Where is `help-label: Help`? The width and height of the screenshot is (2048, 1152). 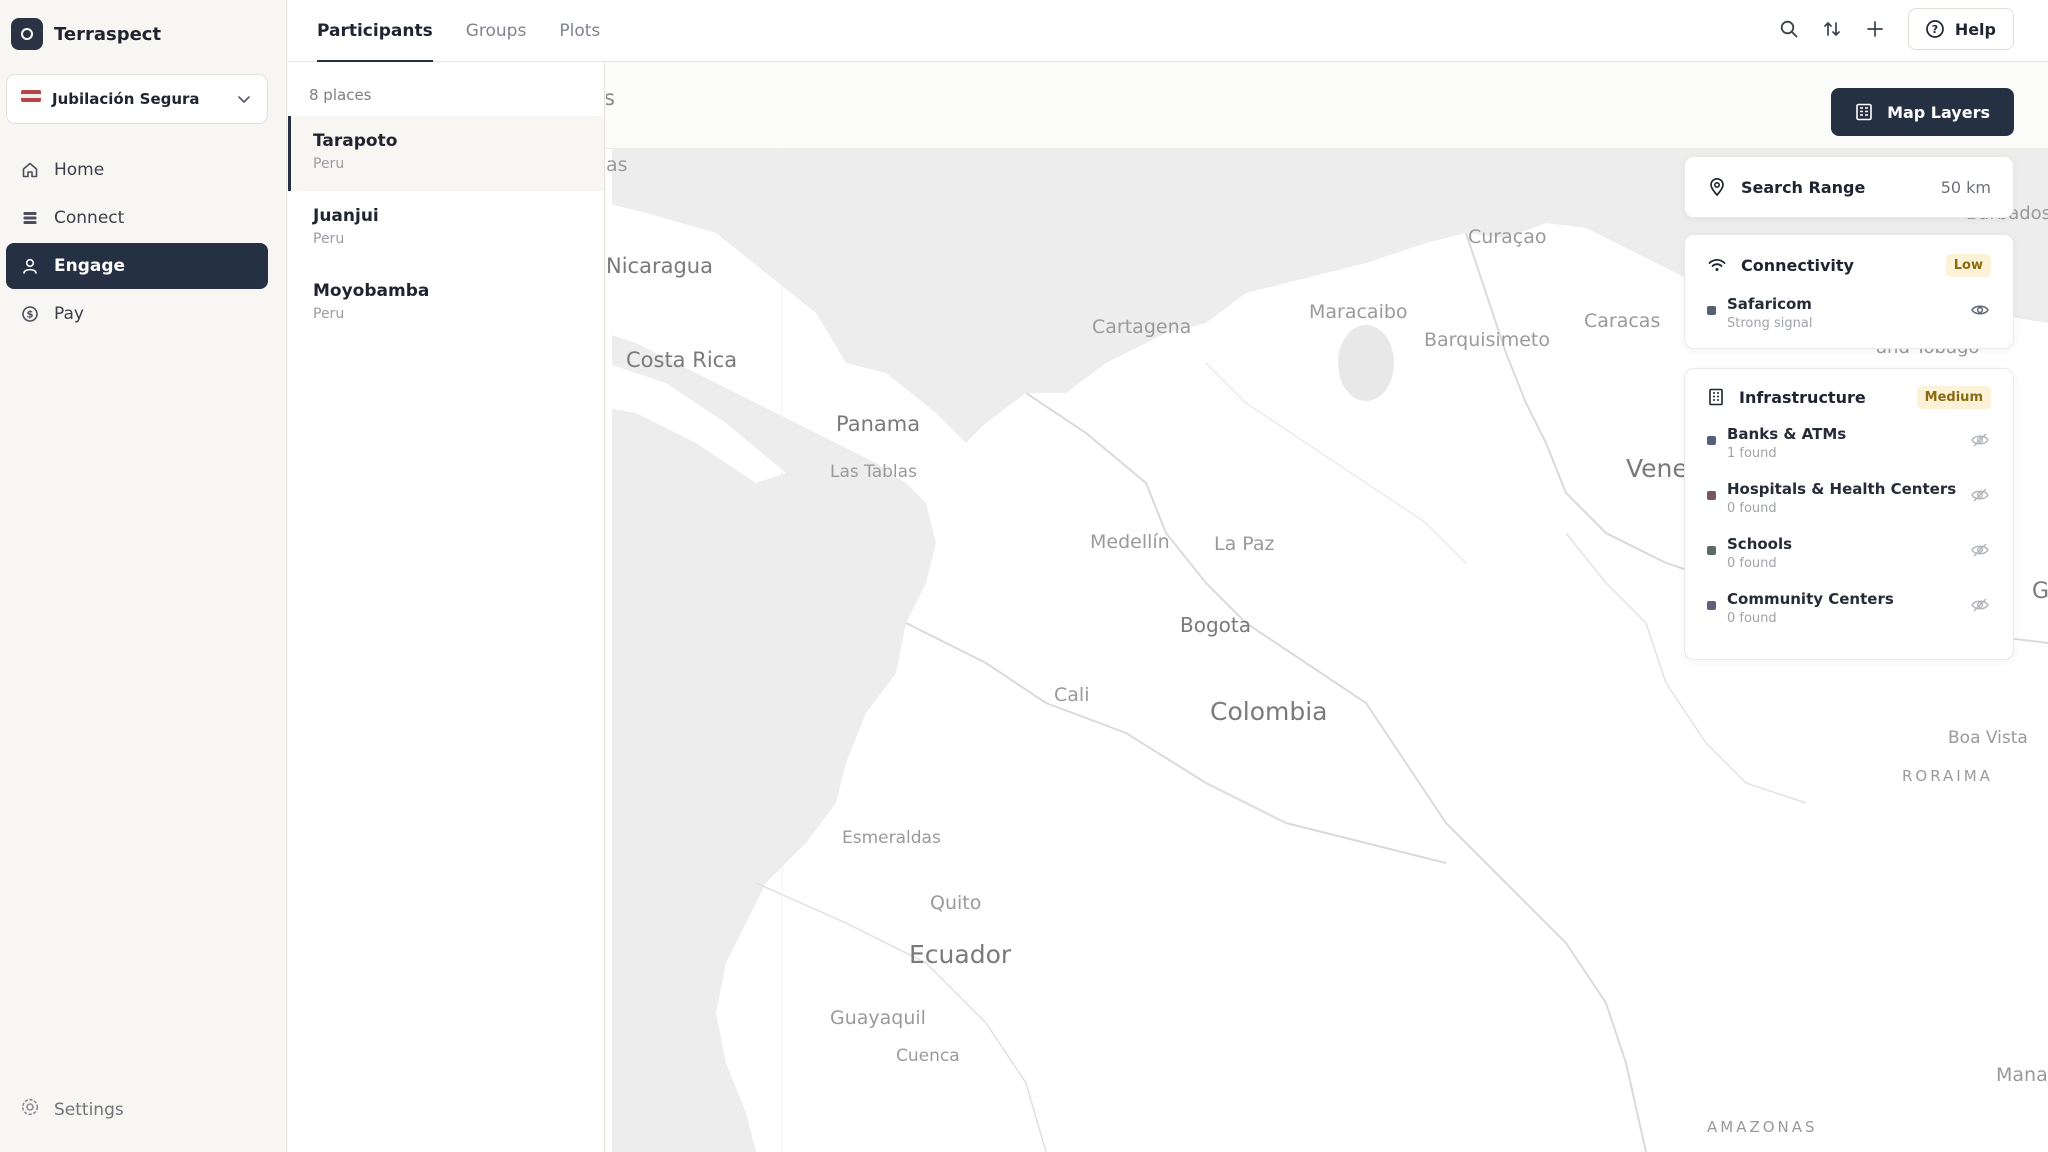
help-label: Help is located at coordinates (1975, 29).